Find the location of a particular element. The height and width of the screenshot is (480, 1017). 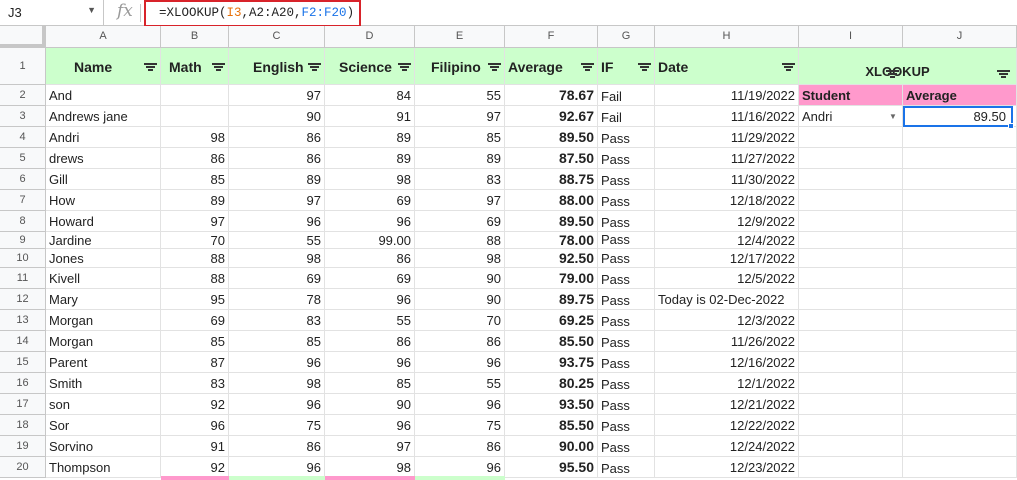

row-header-20: 20 is located at coordinates (23, 467).